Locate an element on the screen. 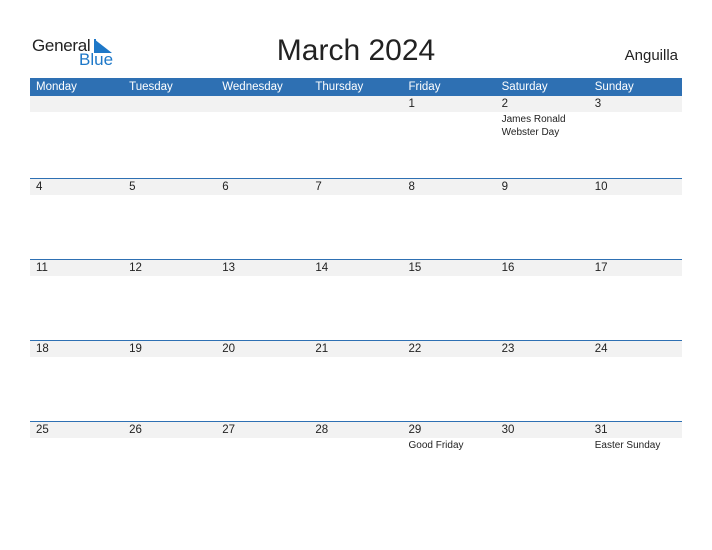 The width and height of the screenshot is (712, 550). day-number: 12 is located at coordinates (135, 268).